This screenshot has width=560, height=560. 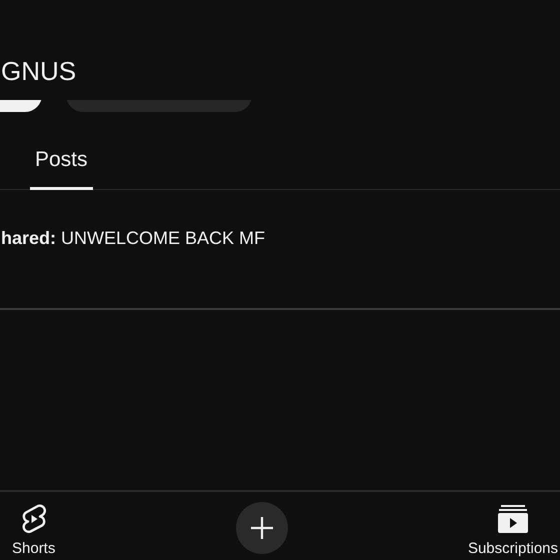 I want to click on channel-name: GNUS, so click(x=39, y=71).